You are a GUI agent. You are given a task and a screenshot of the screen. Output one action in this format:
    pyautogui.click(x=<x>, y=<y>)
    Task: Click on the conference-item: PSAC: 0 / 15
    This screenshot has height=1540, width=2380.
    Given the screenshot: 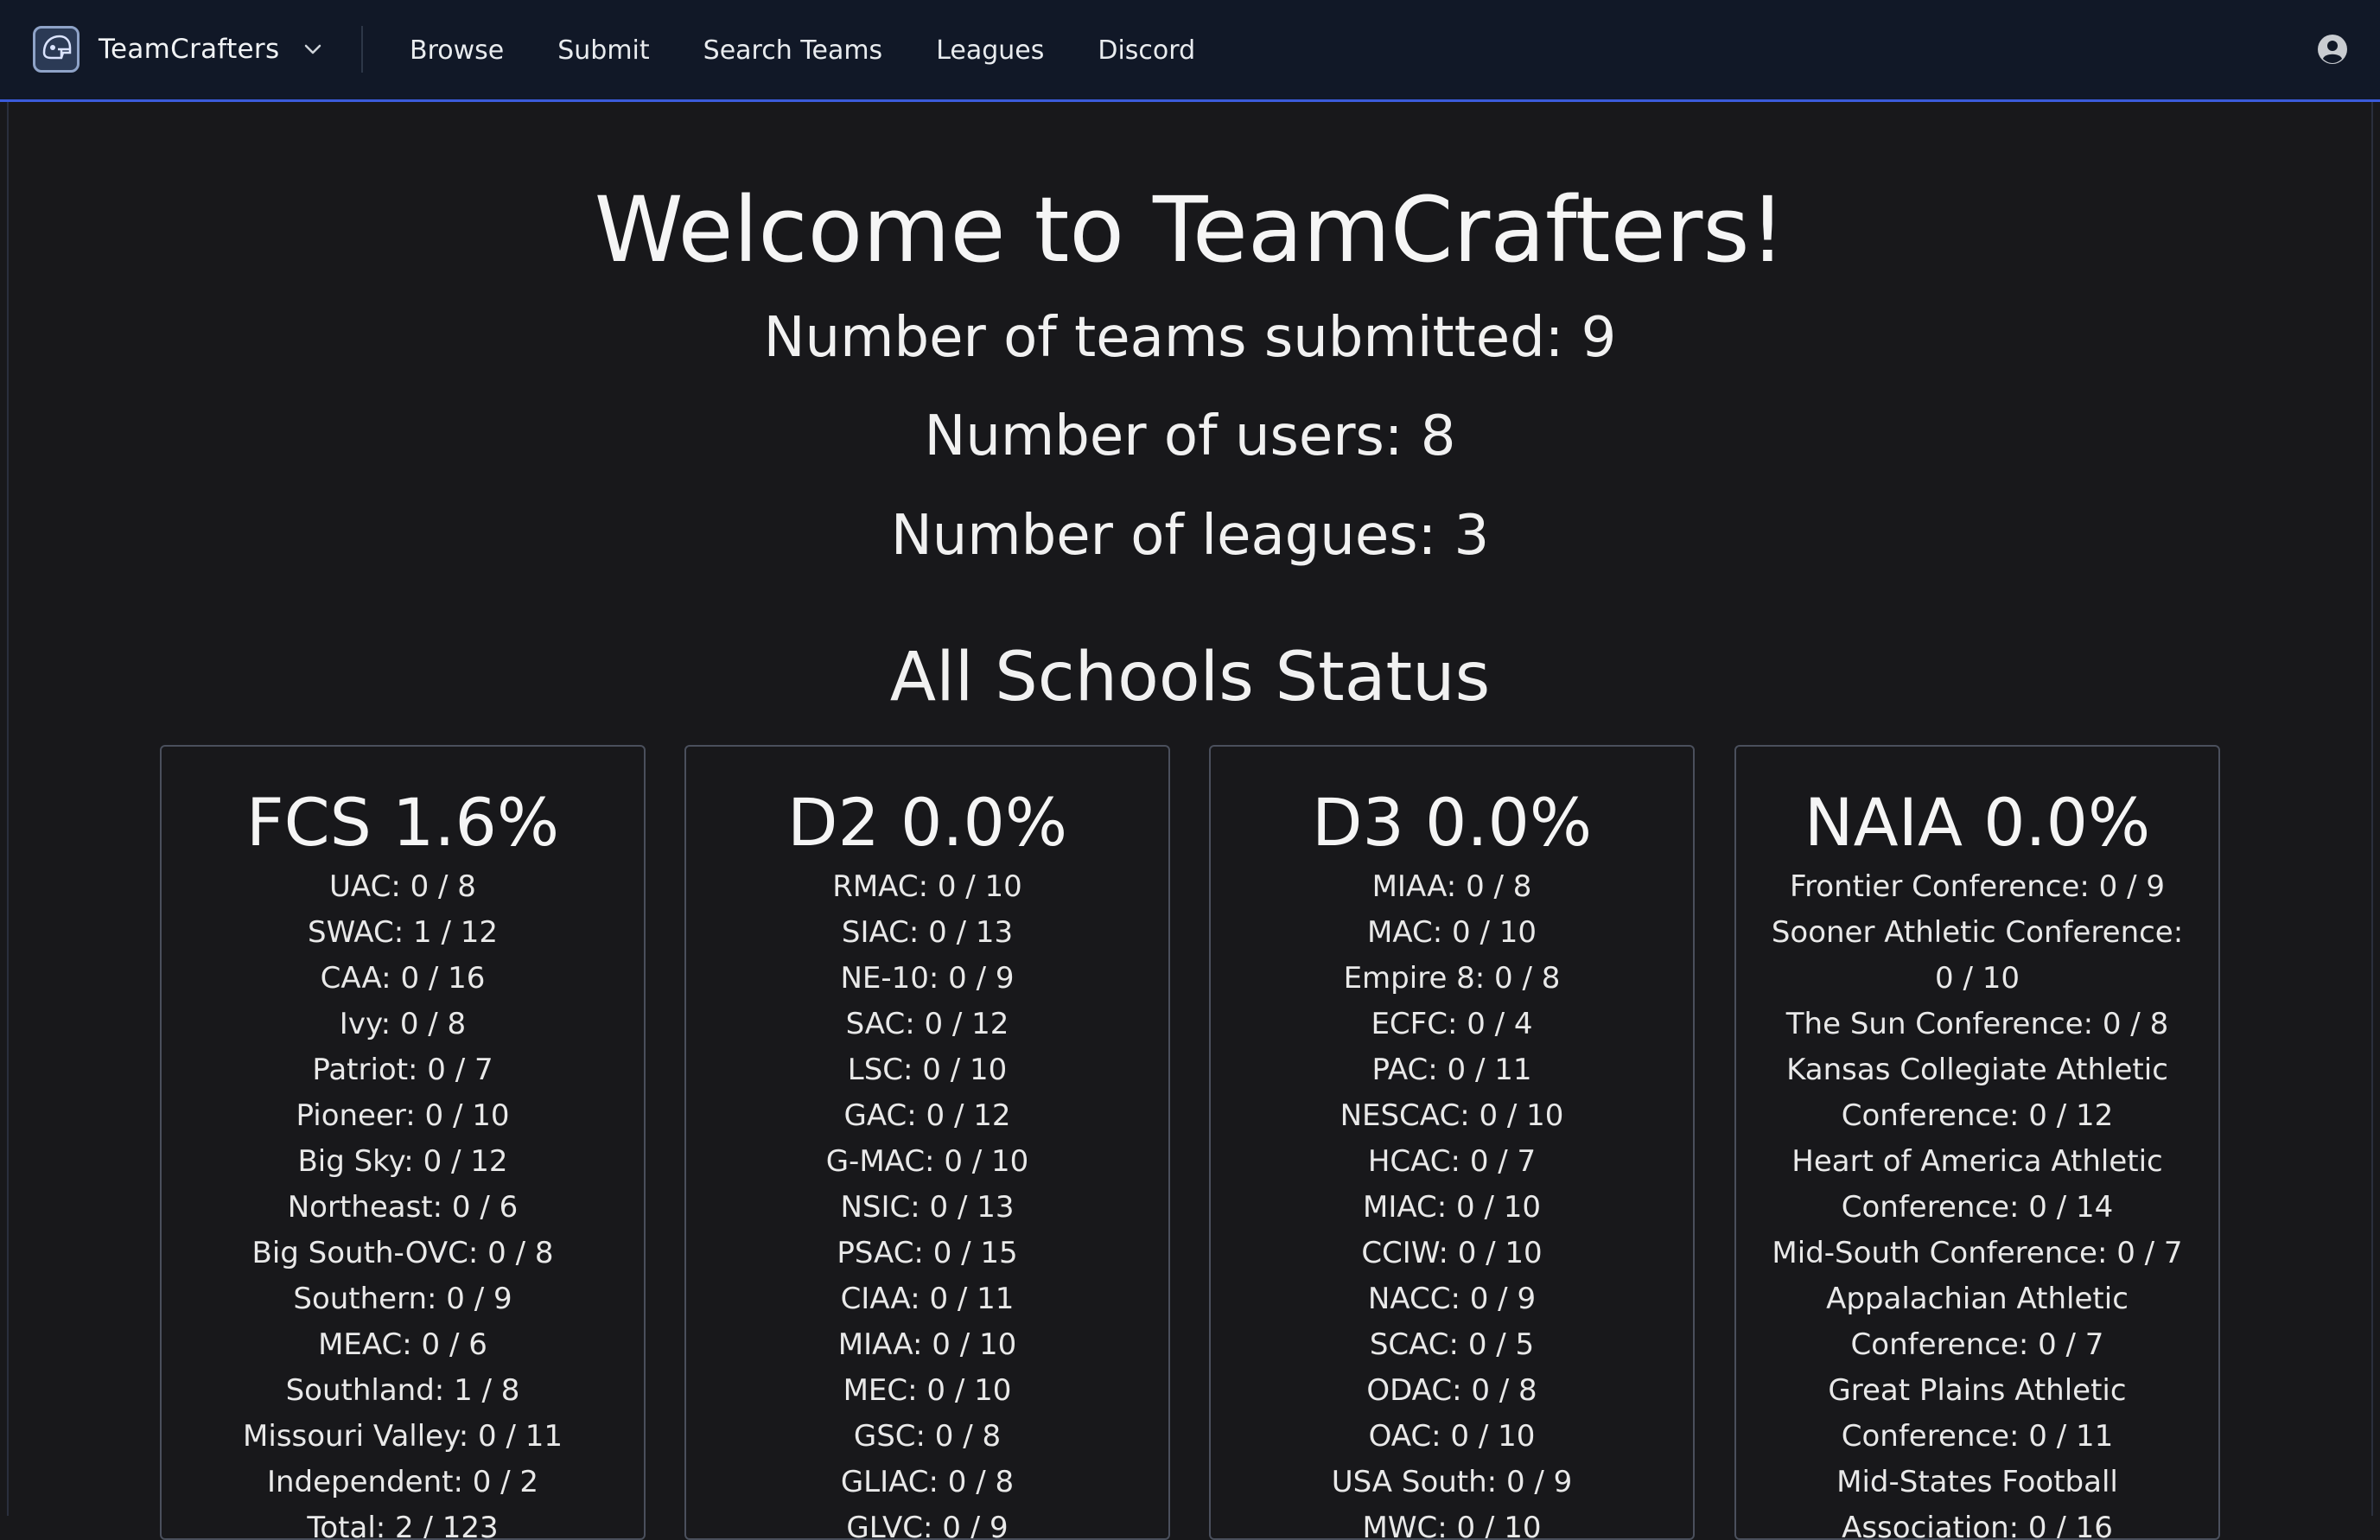 What is the action you would take?
    pyautogui.click(x=927, y=1253)
    